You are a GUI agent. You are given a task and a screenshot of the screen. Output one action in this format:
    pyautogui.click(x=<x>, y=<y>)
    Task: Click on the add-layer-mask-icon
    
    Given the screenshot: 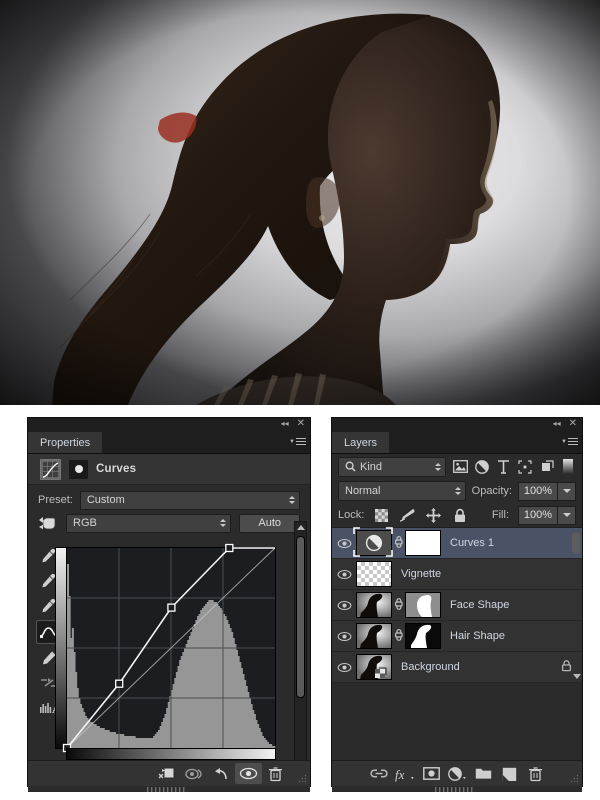 What is the action you would take?
    pyautogui.click(x=431, y=774)
    